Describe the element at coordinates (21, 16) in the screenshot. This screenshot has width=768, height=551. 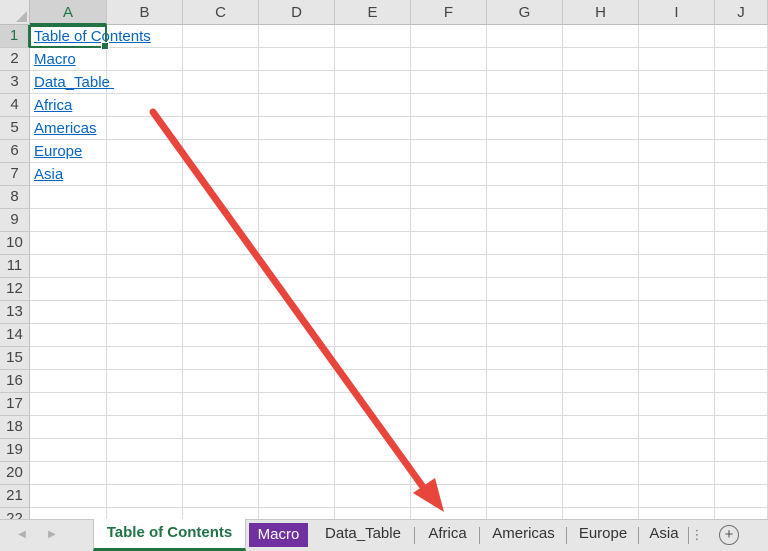
I see `select-all-triangle-icon` at that location.